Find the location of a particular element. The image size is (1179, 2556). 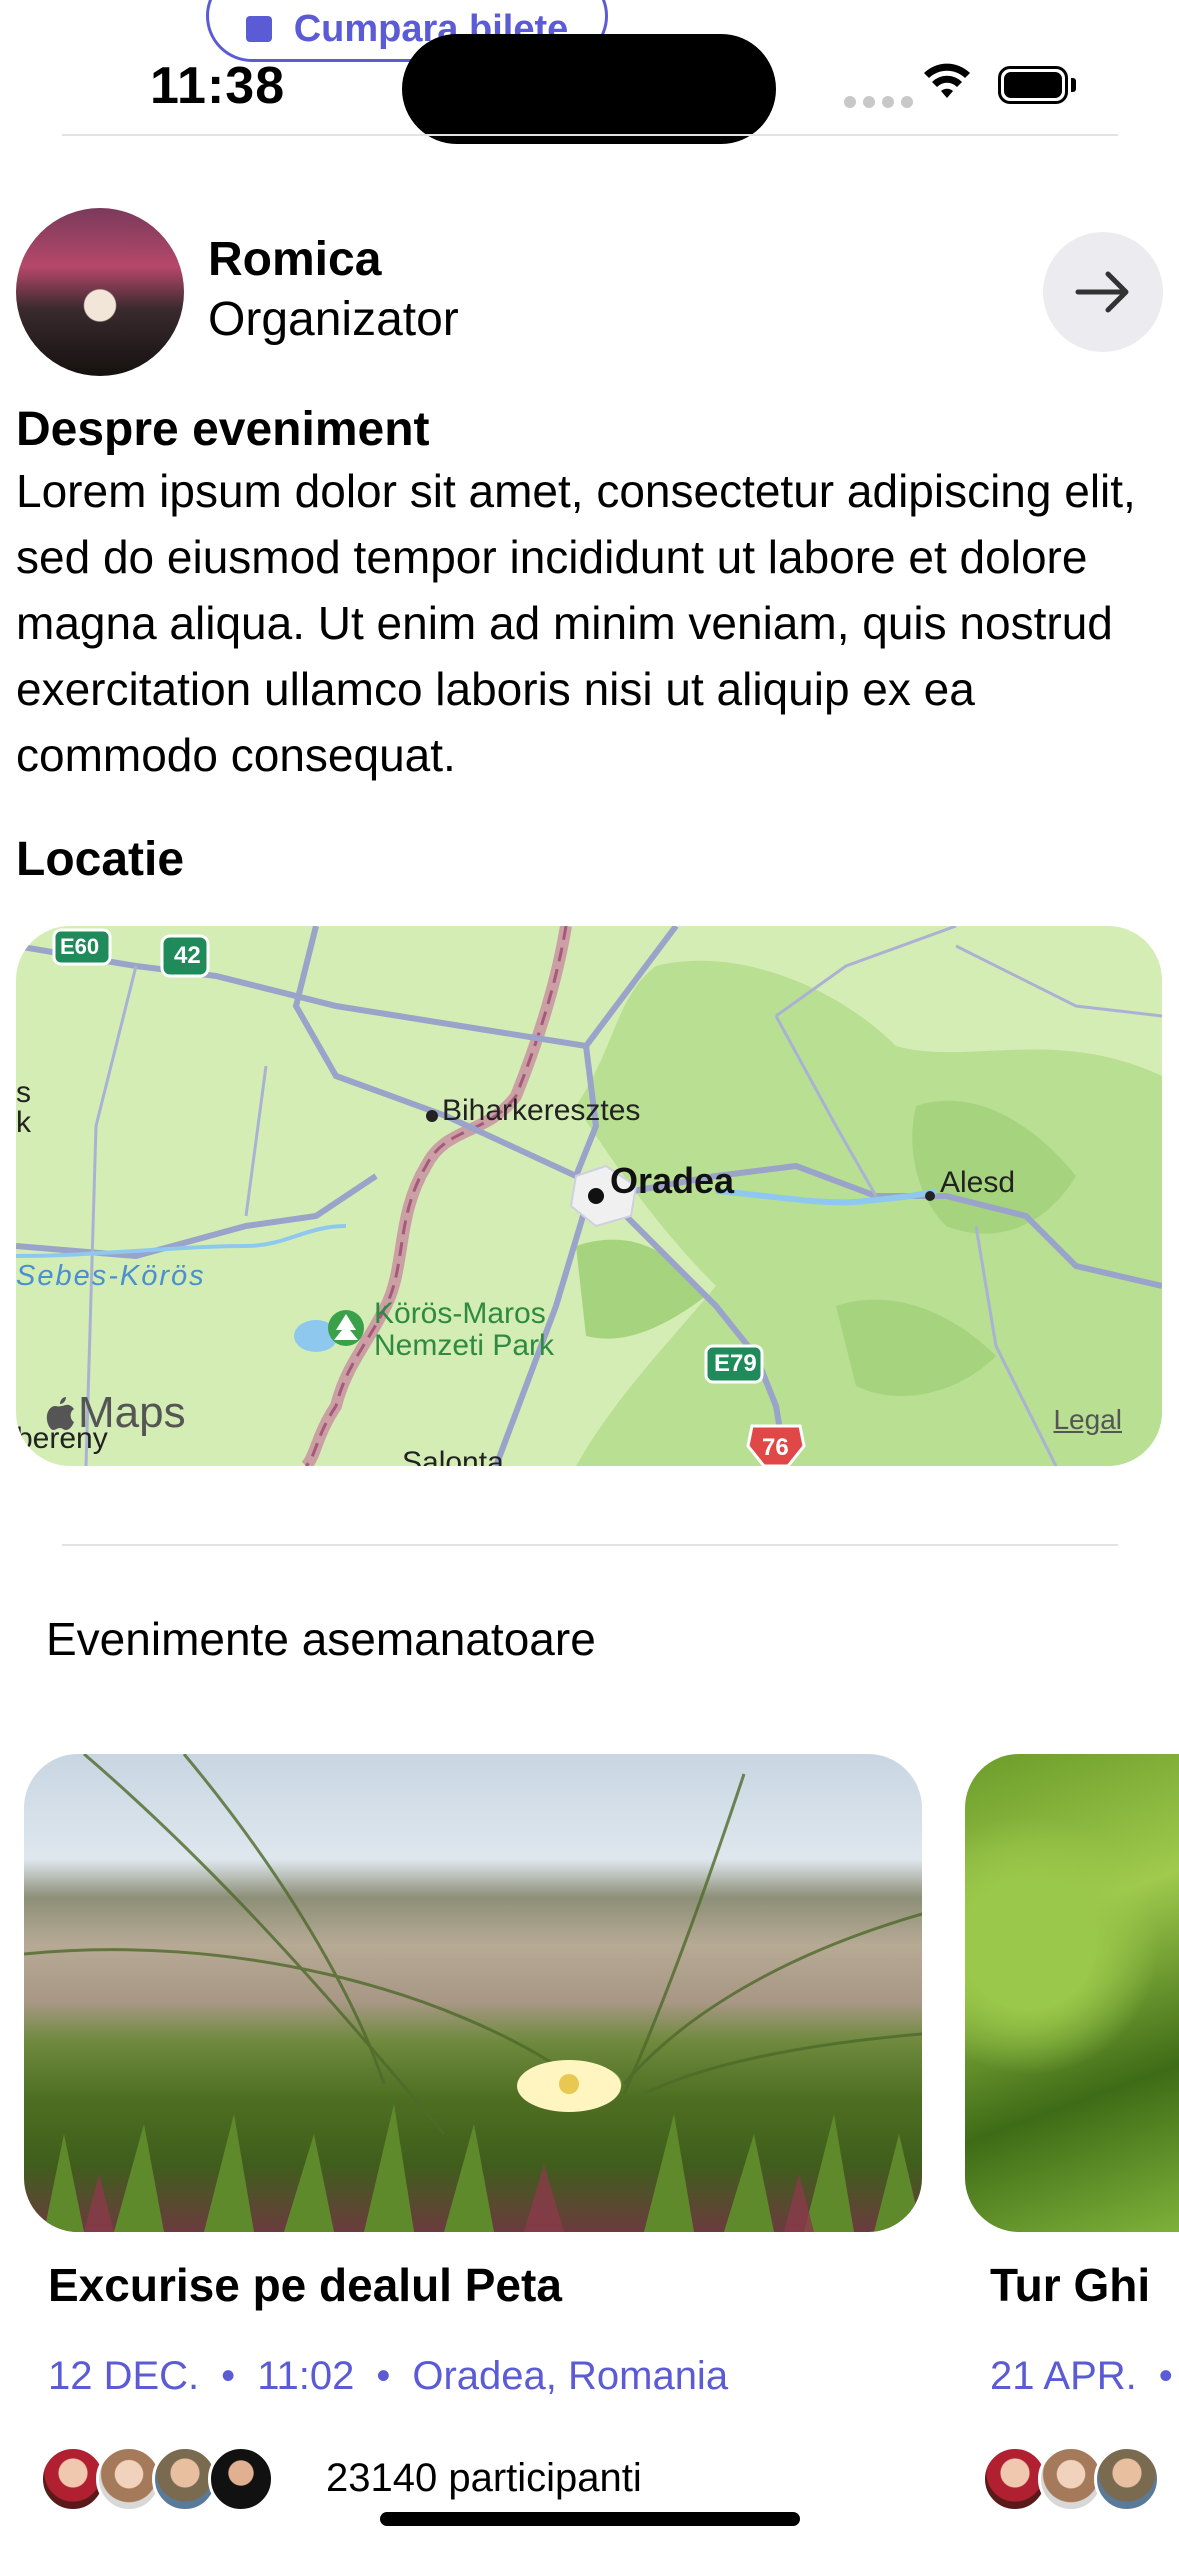

similar-events-title: Evenimente asemanatoare is located at coordinates (321, 1639).